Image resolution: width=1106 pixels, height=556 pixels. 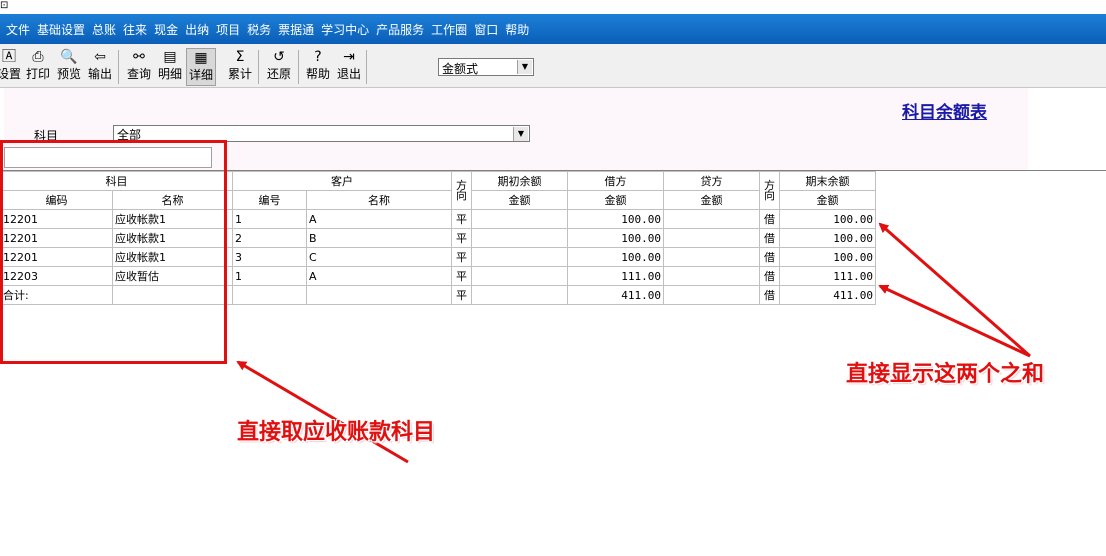 What do you see at coordinates (322, 412) in the screenshot?
I see `arrow-left-annotation` at bounding box center [322, 412].